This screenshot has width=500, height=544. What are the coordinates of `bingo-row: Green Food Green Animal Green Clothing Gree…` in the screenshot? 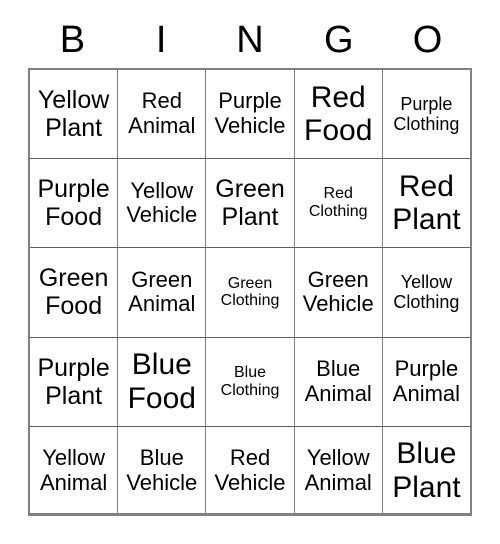 It's located at (250, 293).